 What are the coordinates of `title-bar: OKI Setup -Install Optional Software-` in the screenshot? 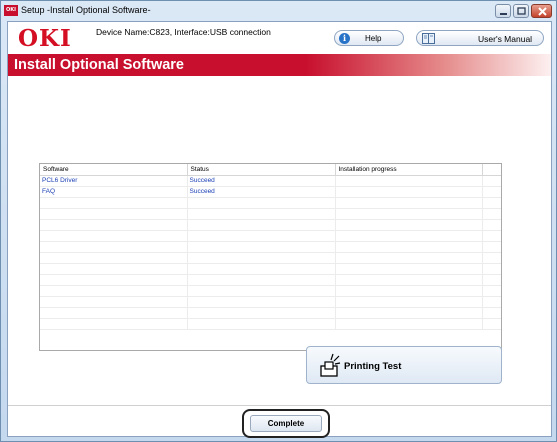 It's located at (278, 11).